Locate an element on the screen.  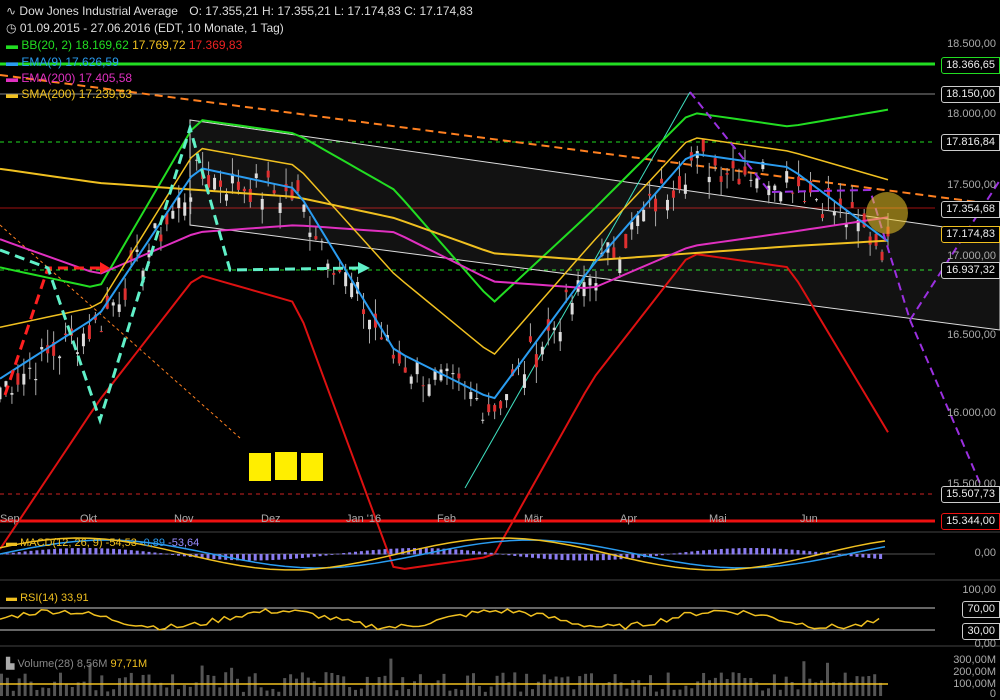
legend-sma200: ▬ SMA(200) 17.239,63 is located at coordinates (69, 94).